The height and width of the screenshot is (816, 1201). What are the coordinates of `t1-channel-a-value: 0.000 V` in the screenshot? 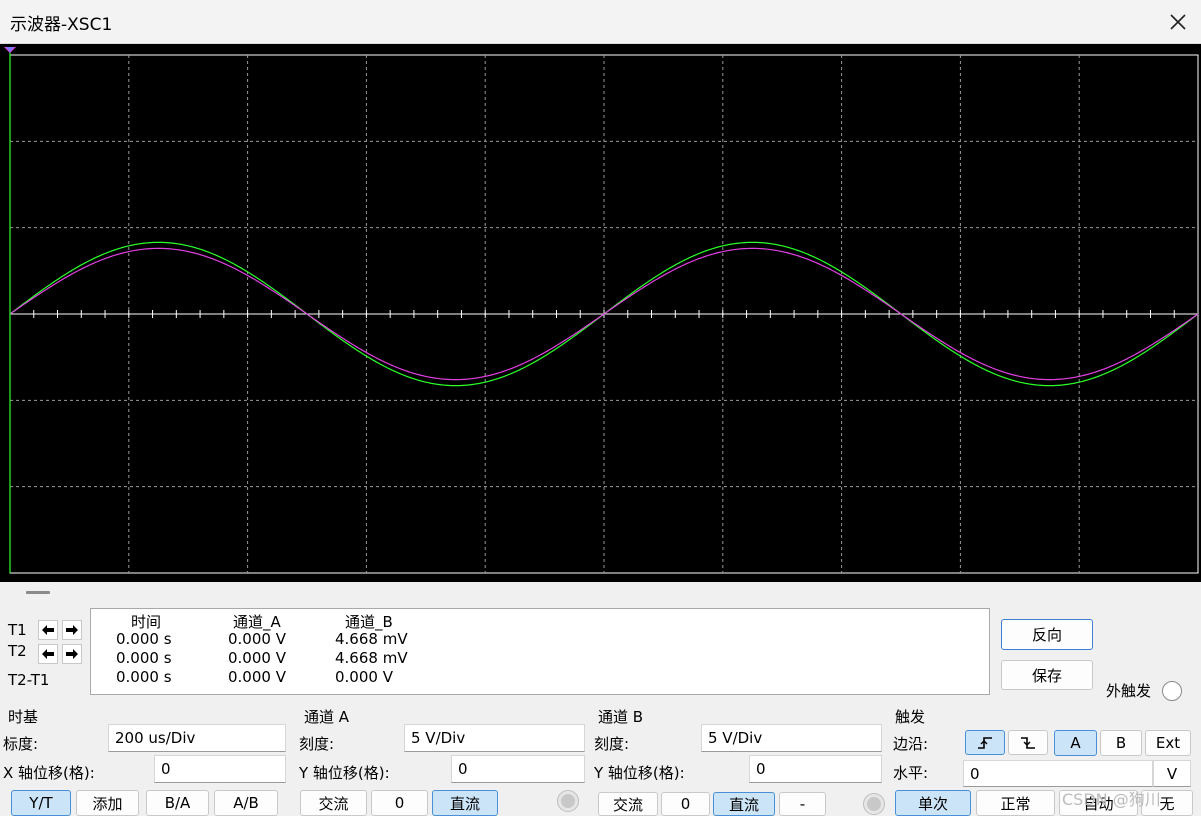 It's located at (257, 639).